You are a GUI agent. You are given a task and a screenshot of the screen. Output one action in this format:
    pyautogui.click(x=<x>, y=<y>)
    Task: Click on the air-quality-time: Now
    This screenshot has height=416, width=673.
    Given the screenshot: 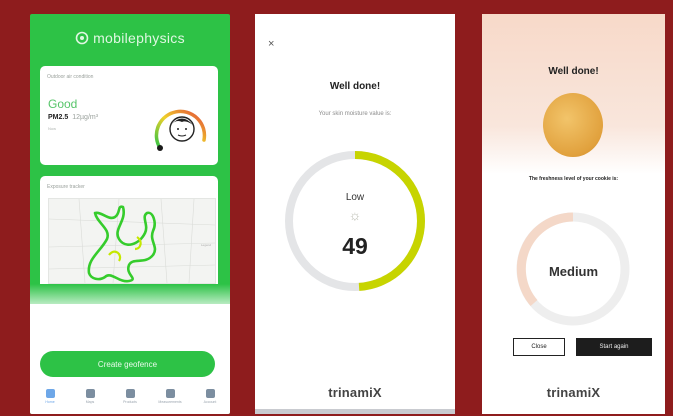 What is the action you would take?
    pyautogui.click(x=52, y=128)
    